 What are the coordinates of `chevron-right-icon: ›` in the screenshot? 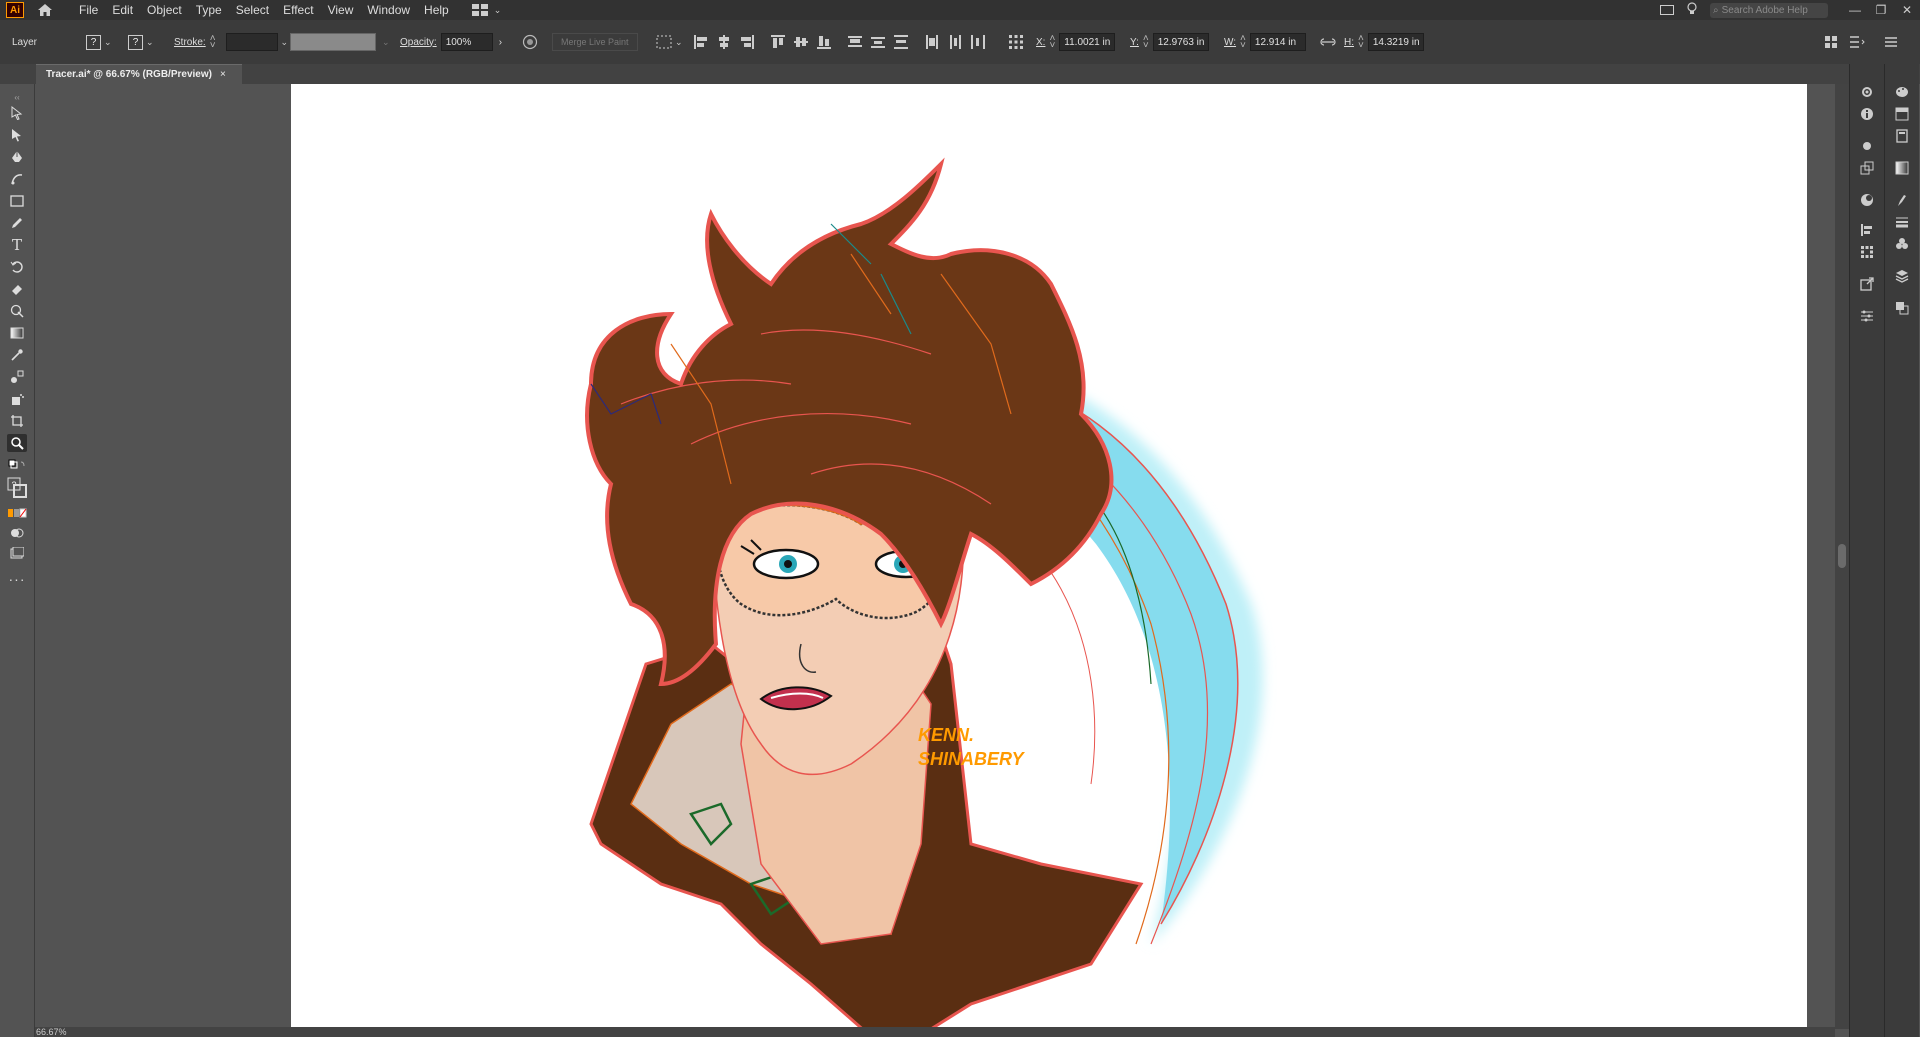 It's located at (500, 42).